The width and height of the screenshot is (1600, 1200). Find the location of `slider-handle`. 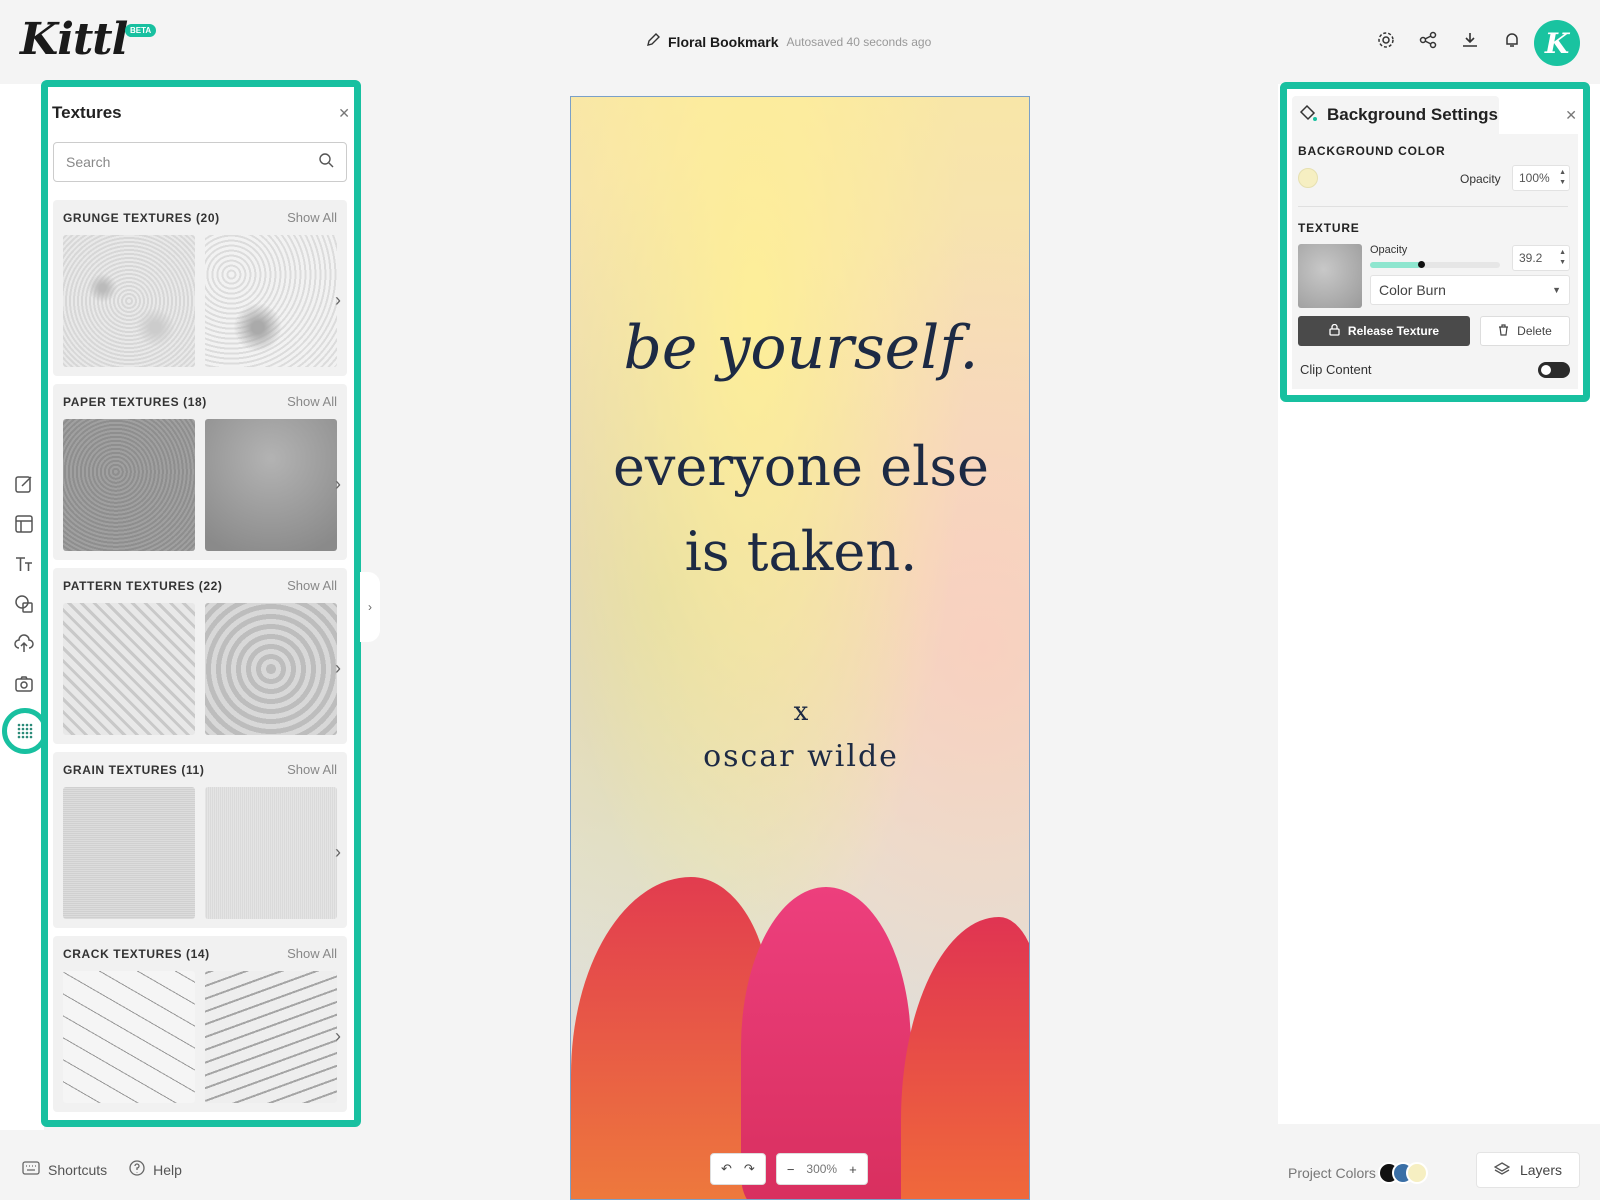

slider-handle is located at coordinates (1421, 264).